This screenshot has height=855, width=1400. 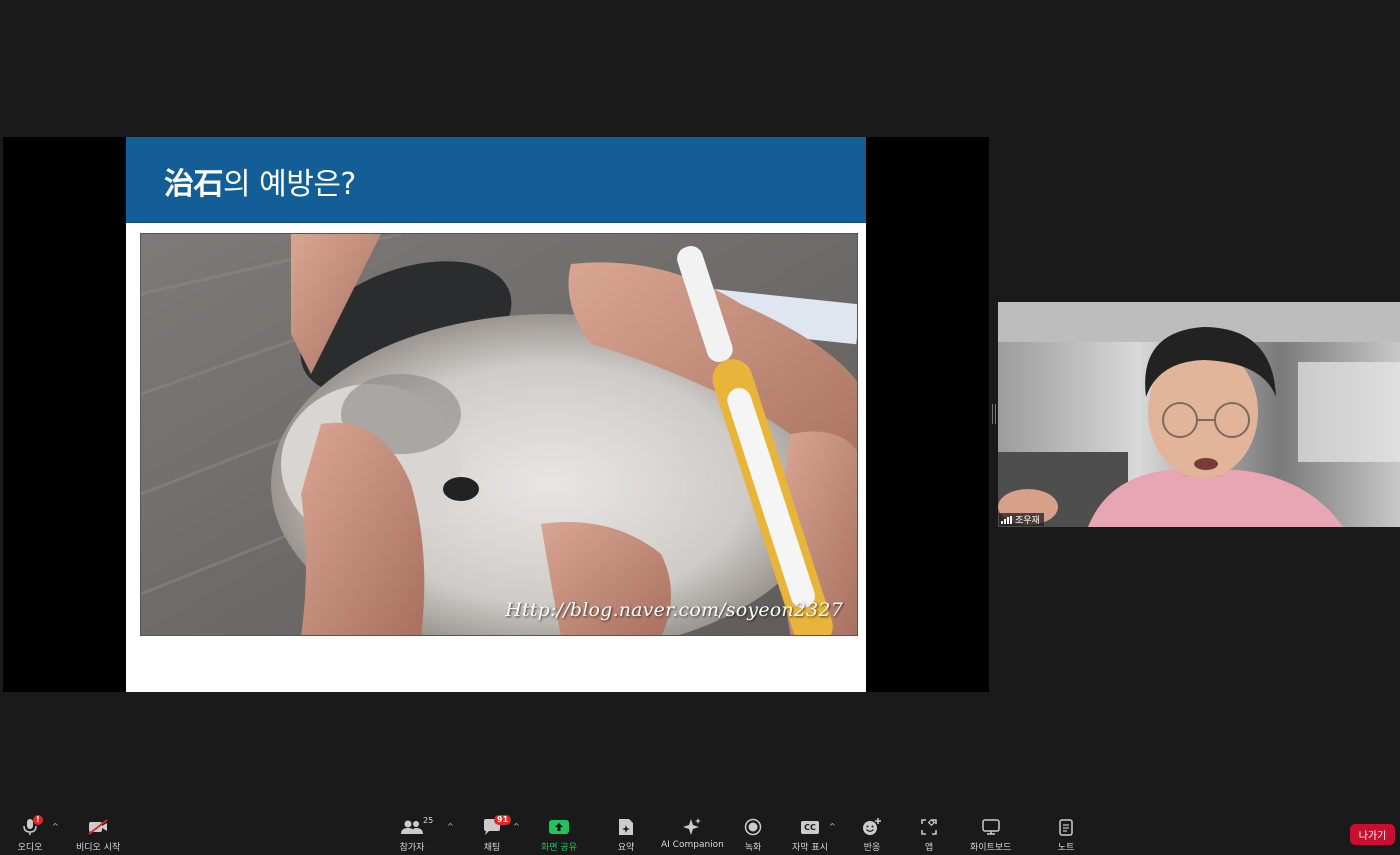 I want to click on slide-header: 治石의 예방은?, so click(x=496, y=180).